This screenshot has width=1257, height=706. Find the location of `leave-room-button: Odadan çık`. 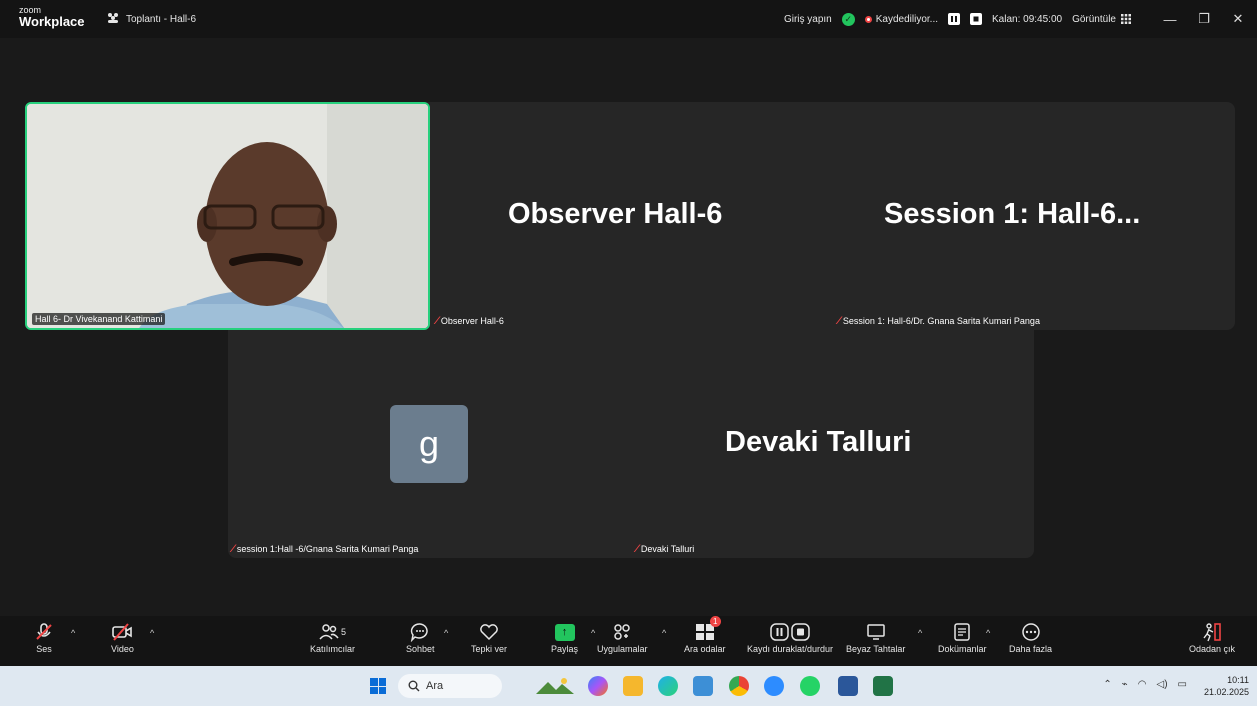

leave-room-button: Odadan çık is located at coordinates (1212, 637).